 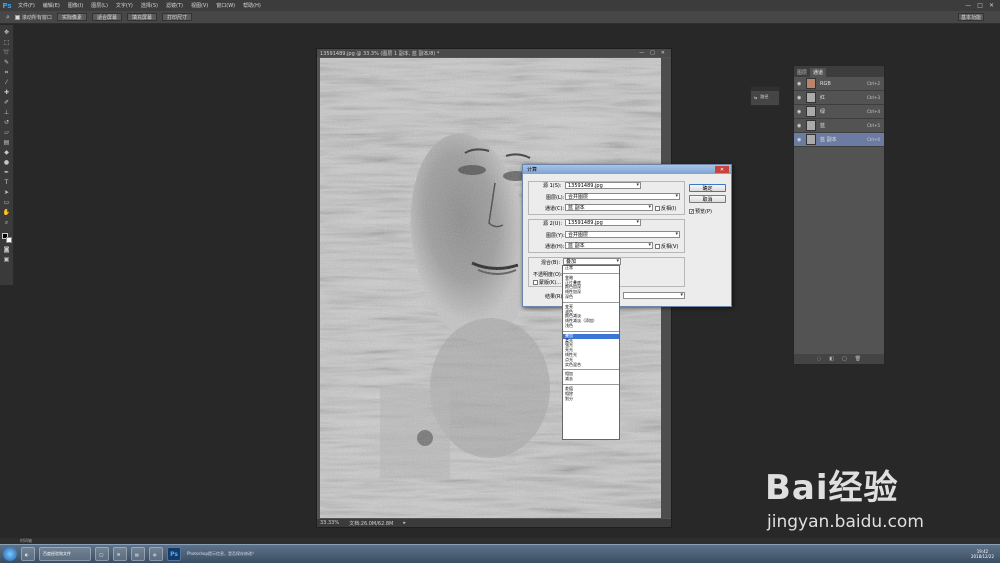 I want to click on quick-select-tool-icon: ✎, so click(x=7, y=62).